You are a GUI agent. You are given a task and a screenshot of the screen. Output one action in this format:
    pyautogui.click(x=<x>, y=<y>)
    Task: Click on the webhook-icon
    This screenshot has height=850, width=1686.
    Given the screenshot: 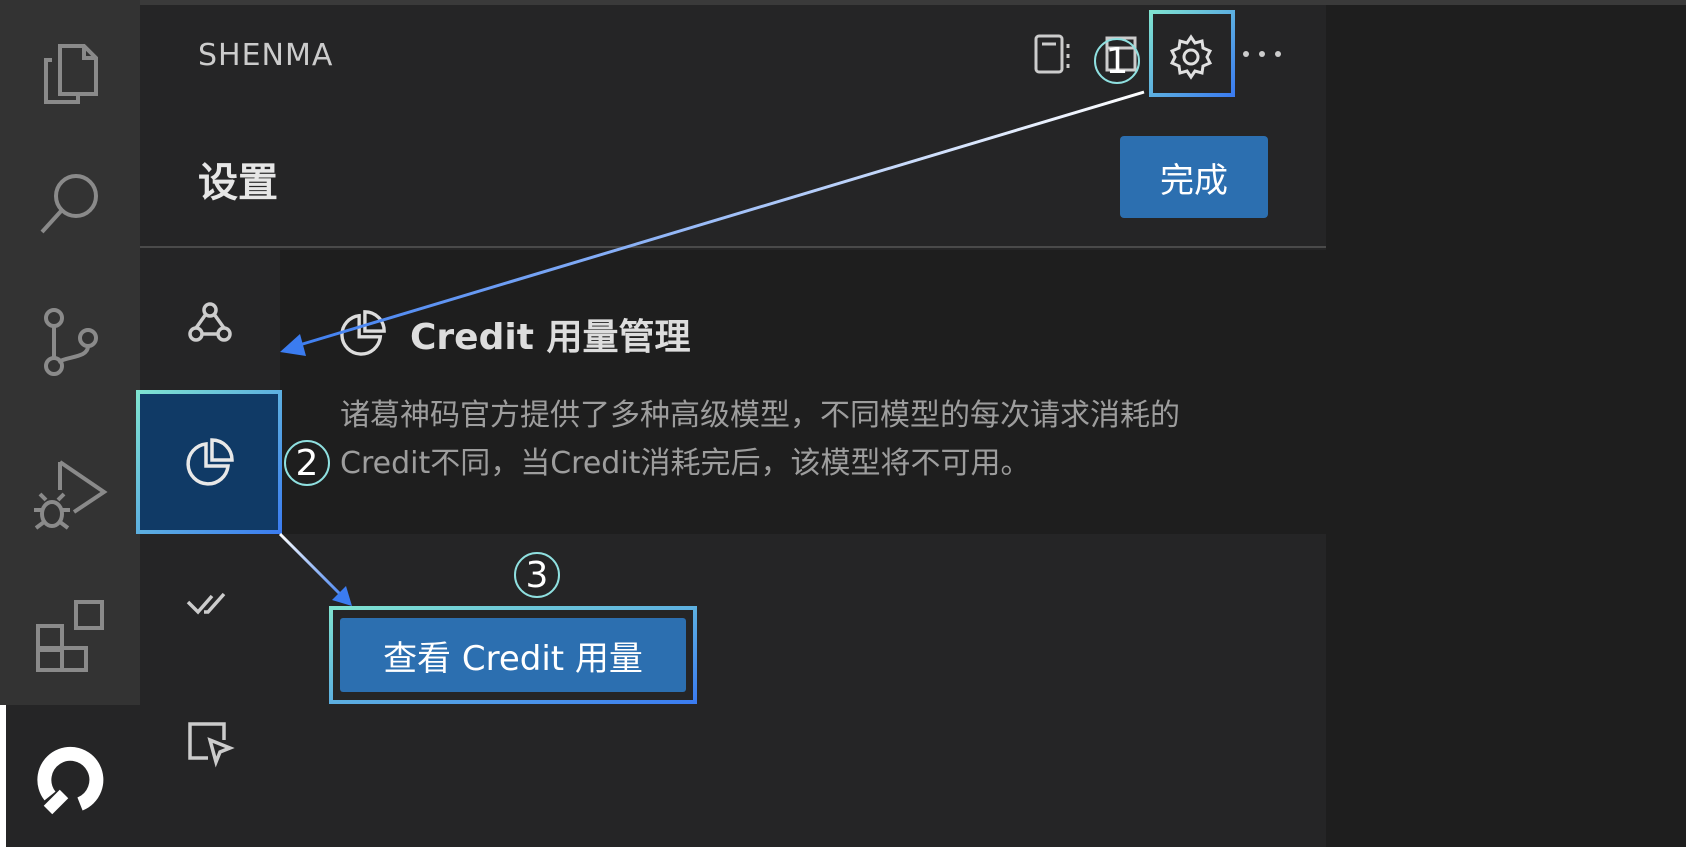 What is the action you would take?
    pyautogui.click(x=210, y=322)
    